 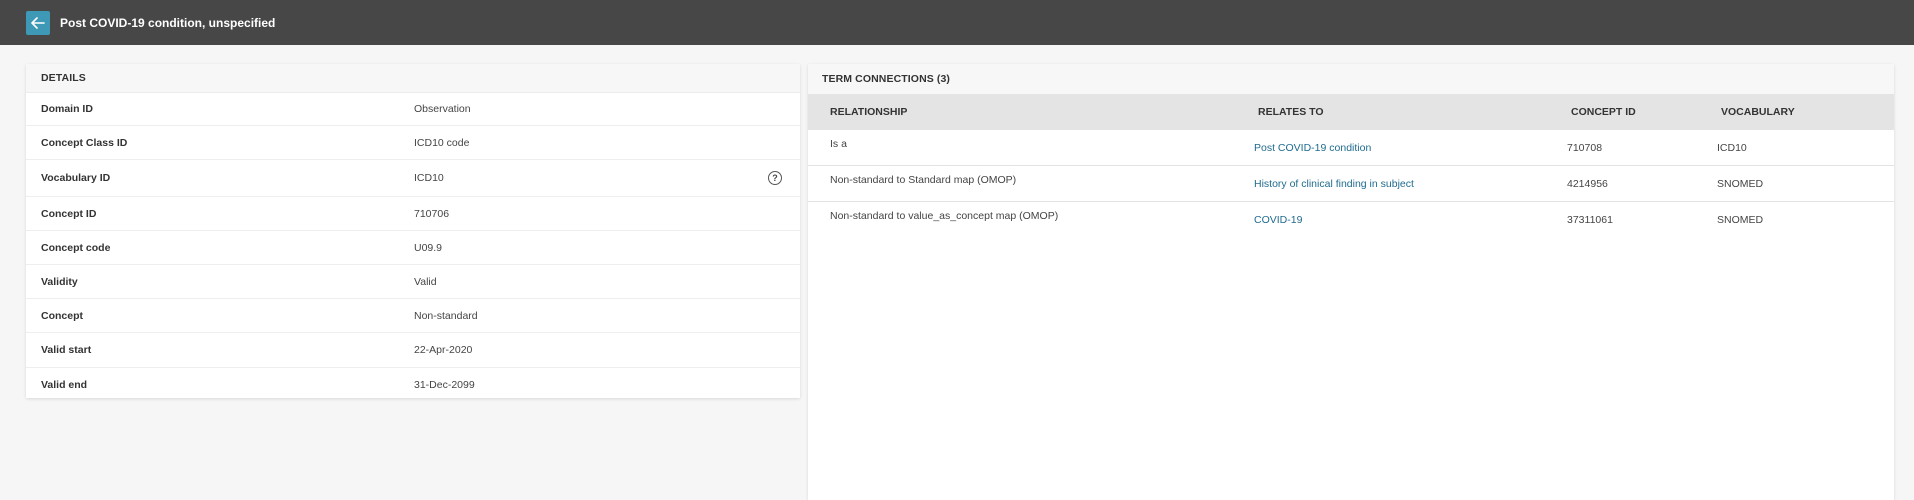 I want to click on arrow-left-icon, so click(x=38, y=22).